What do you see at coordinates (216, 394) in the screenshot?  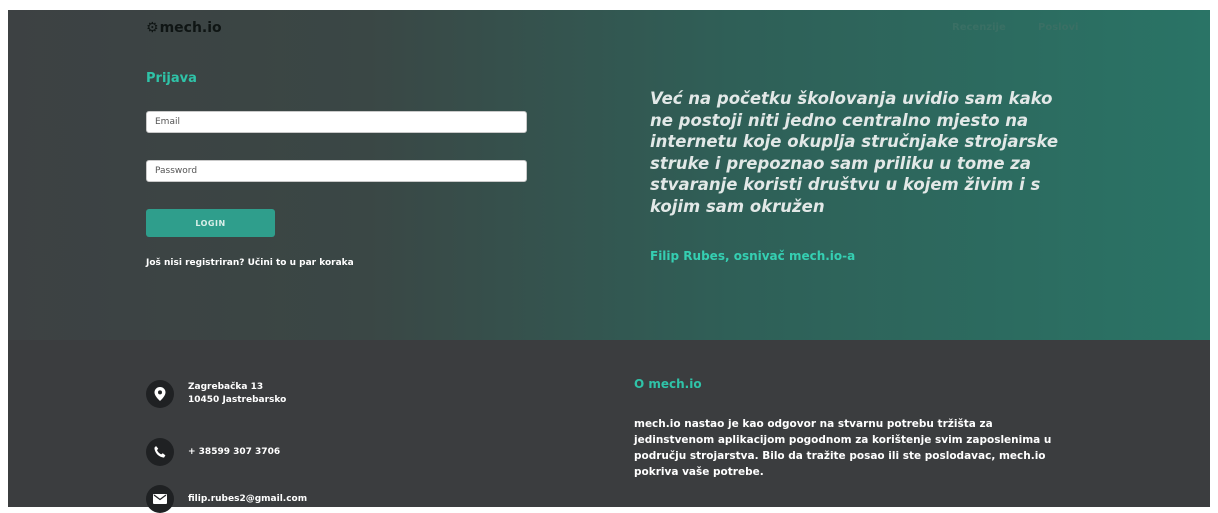 I see `contact-address: Zagrebačka 13 10450 Jastrebarsko` at bounding box center [216, 394].